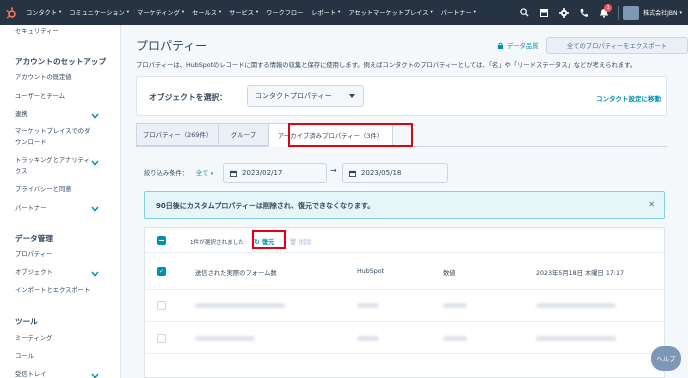  I want to click on delete-button: 🗑 削除, so click(300, 242).